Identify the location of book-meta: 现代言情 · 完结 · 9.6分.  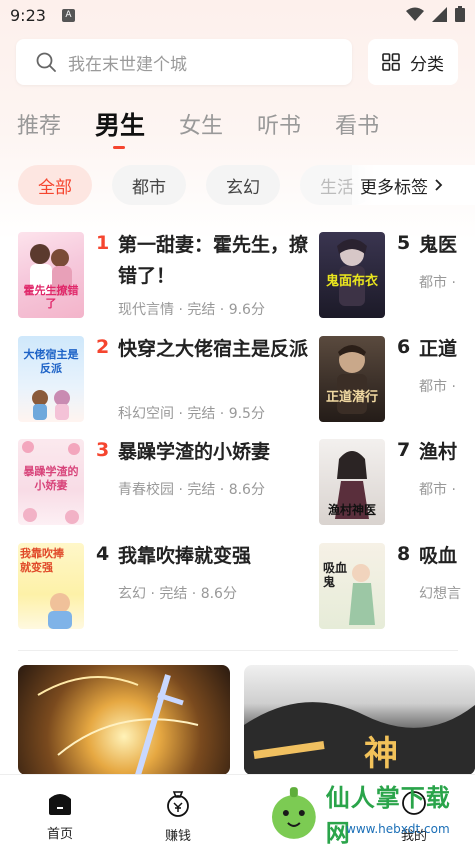
(191, 310).